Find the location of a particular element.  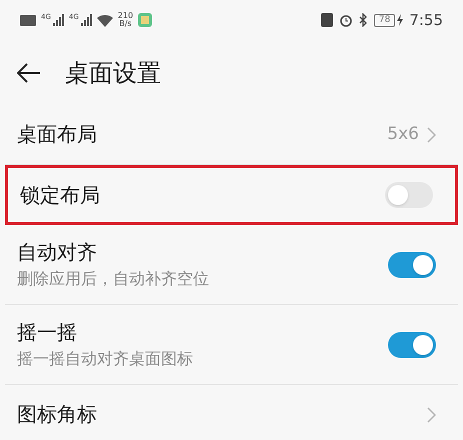

charging-icon is located at coordinates (400, 20).